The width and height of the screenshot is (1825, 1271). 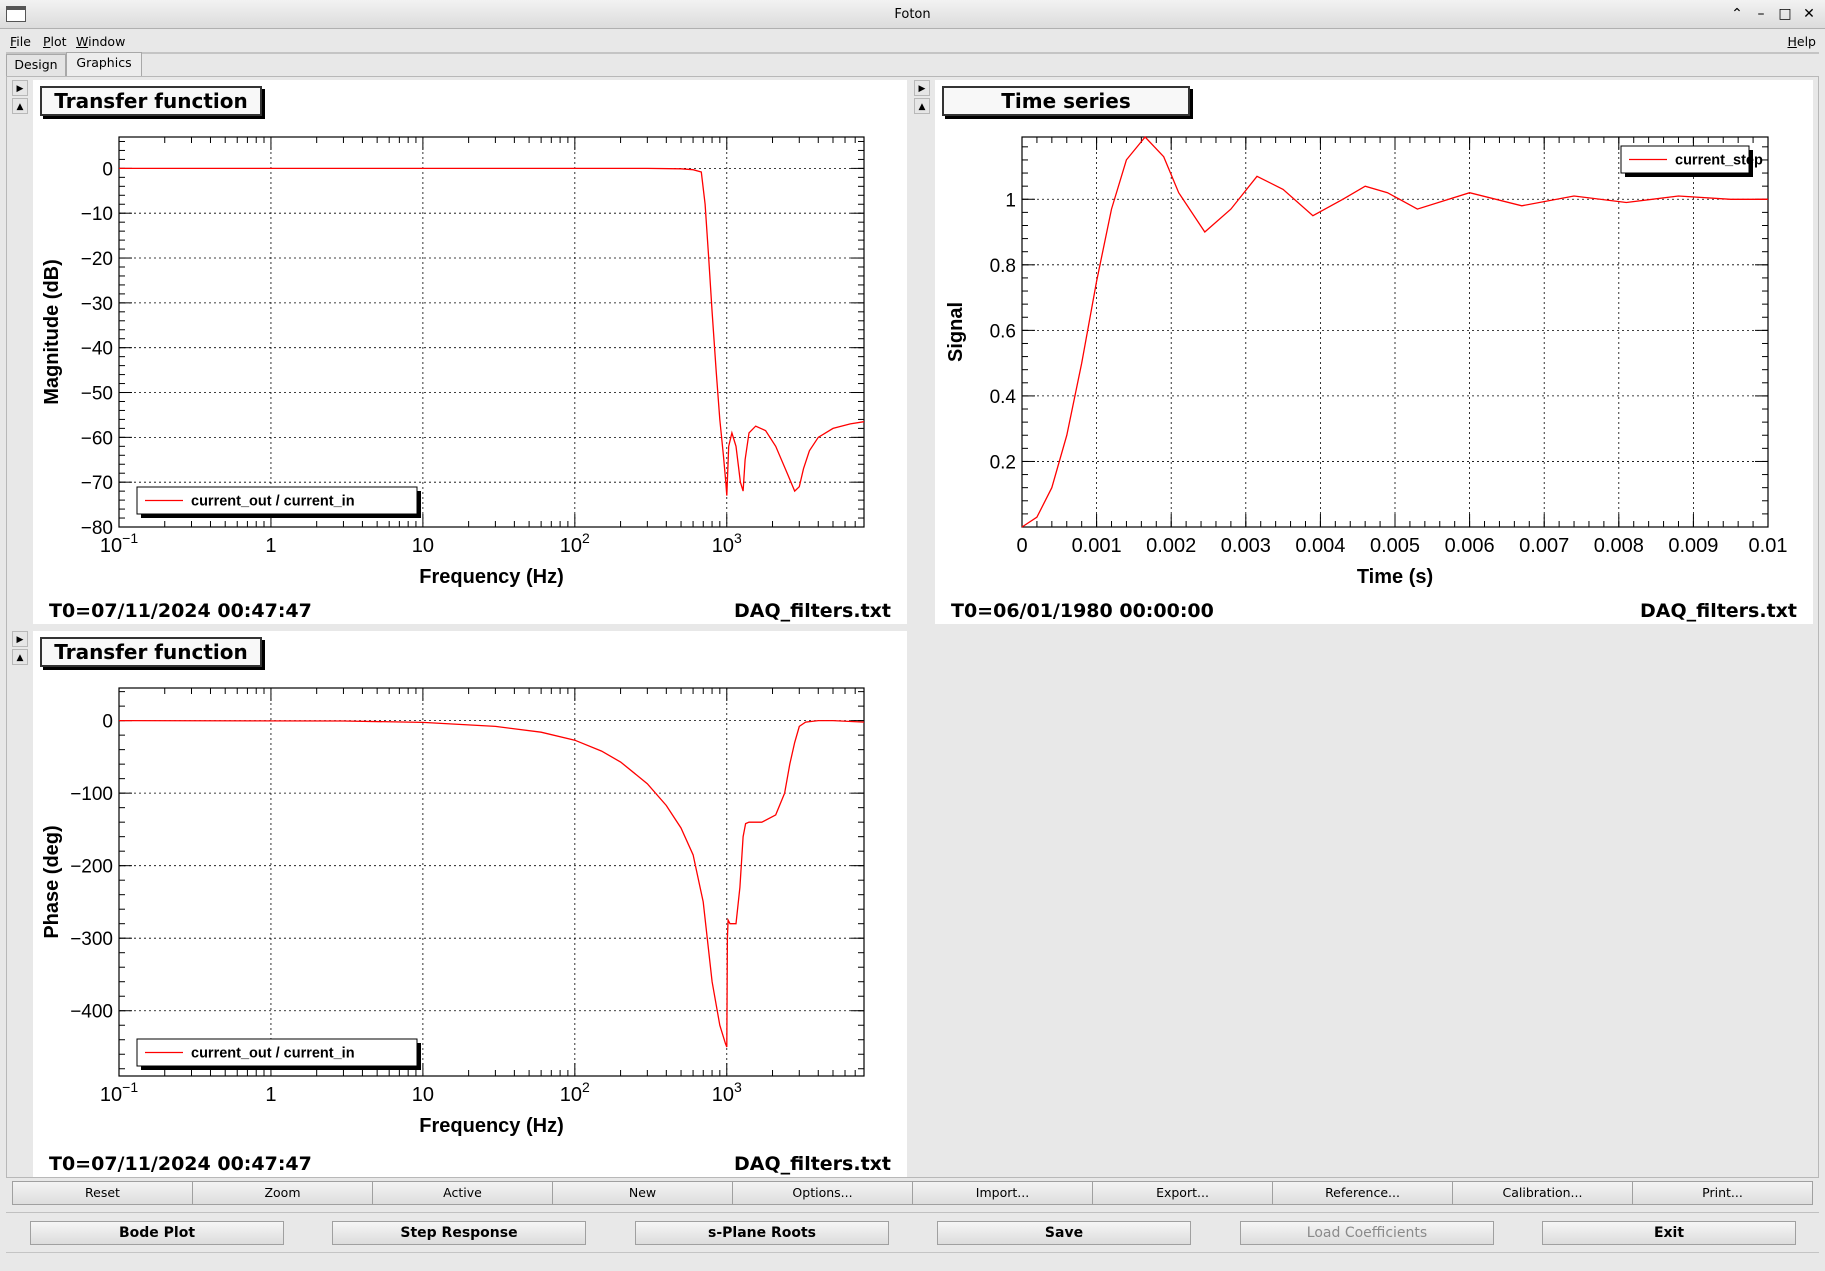 What do you see at coordinates (1761, 14) in the screenshot?
I see `minimize-button: –` at bounding box center [1761, 14].